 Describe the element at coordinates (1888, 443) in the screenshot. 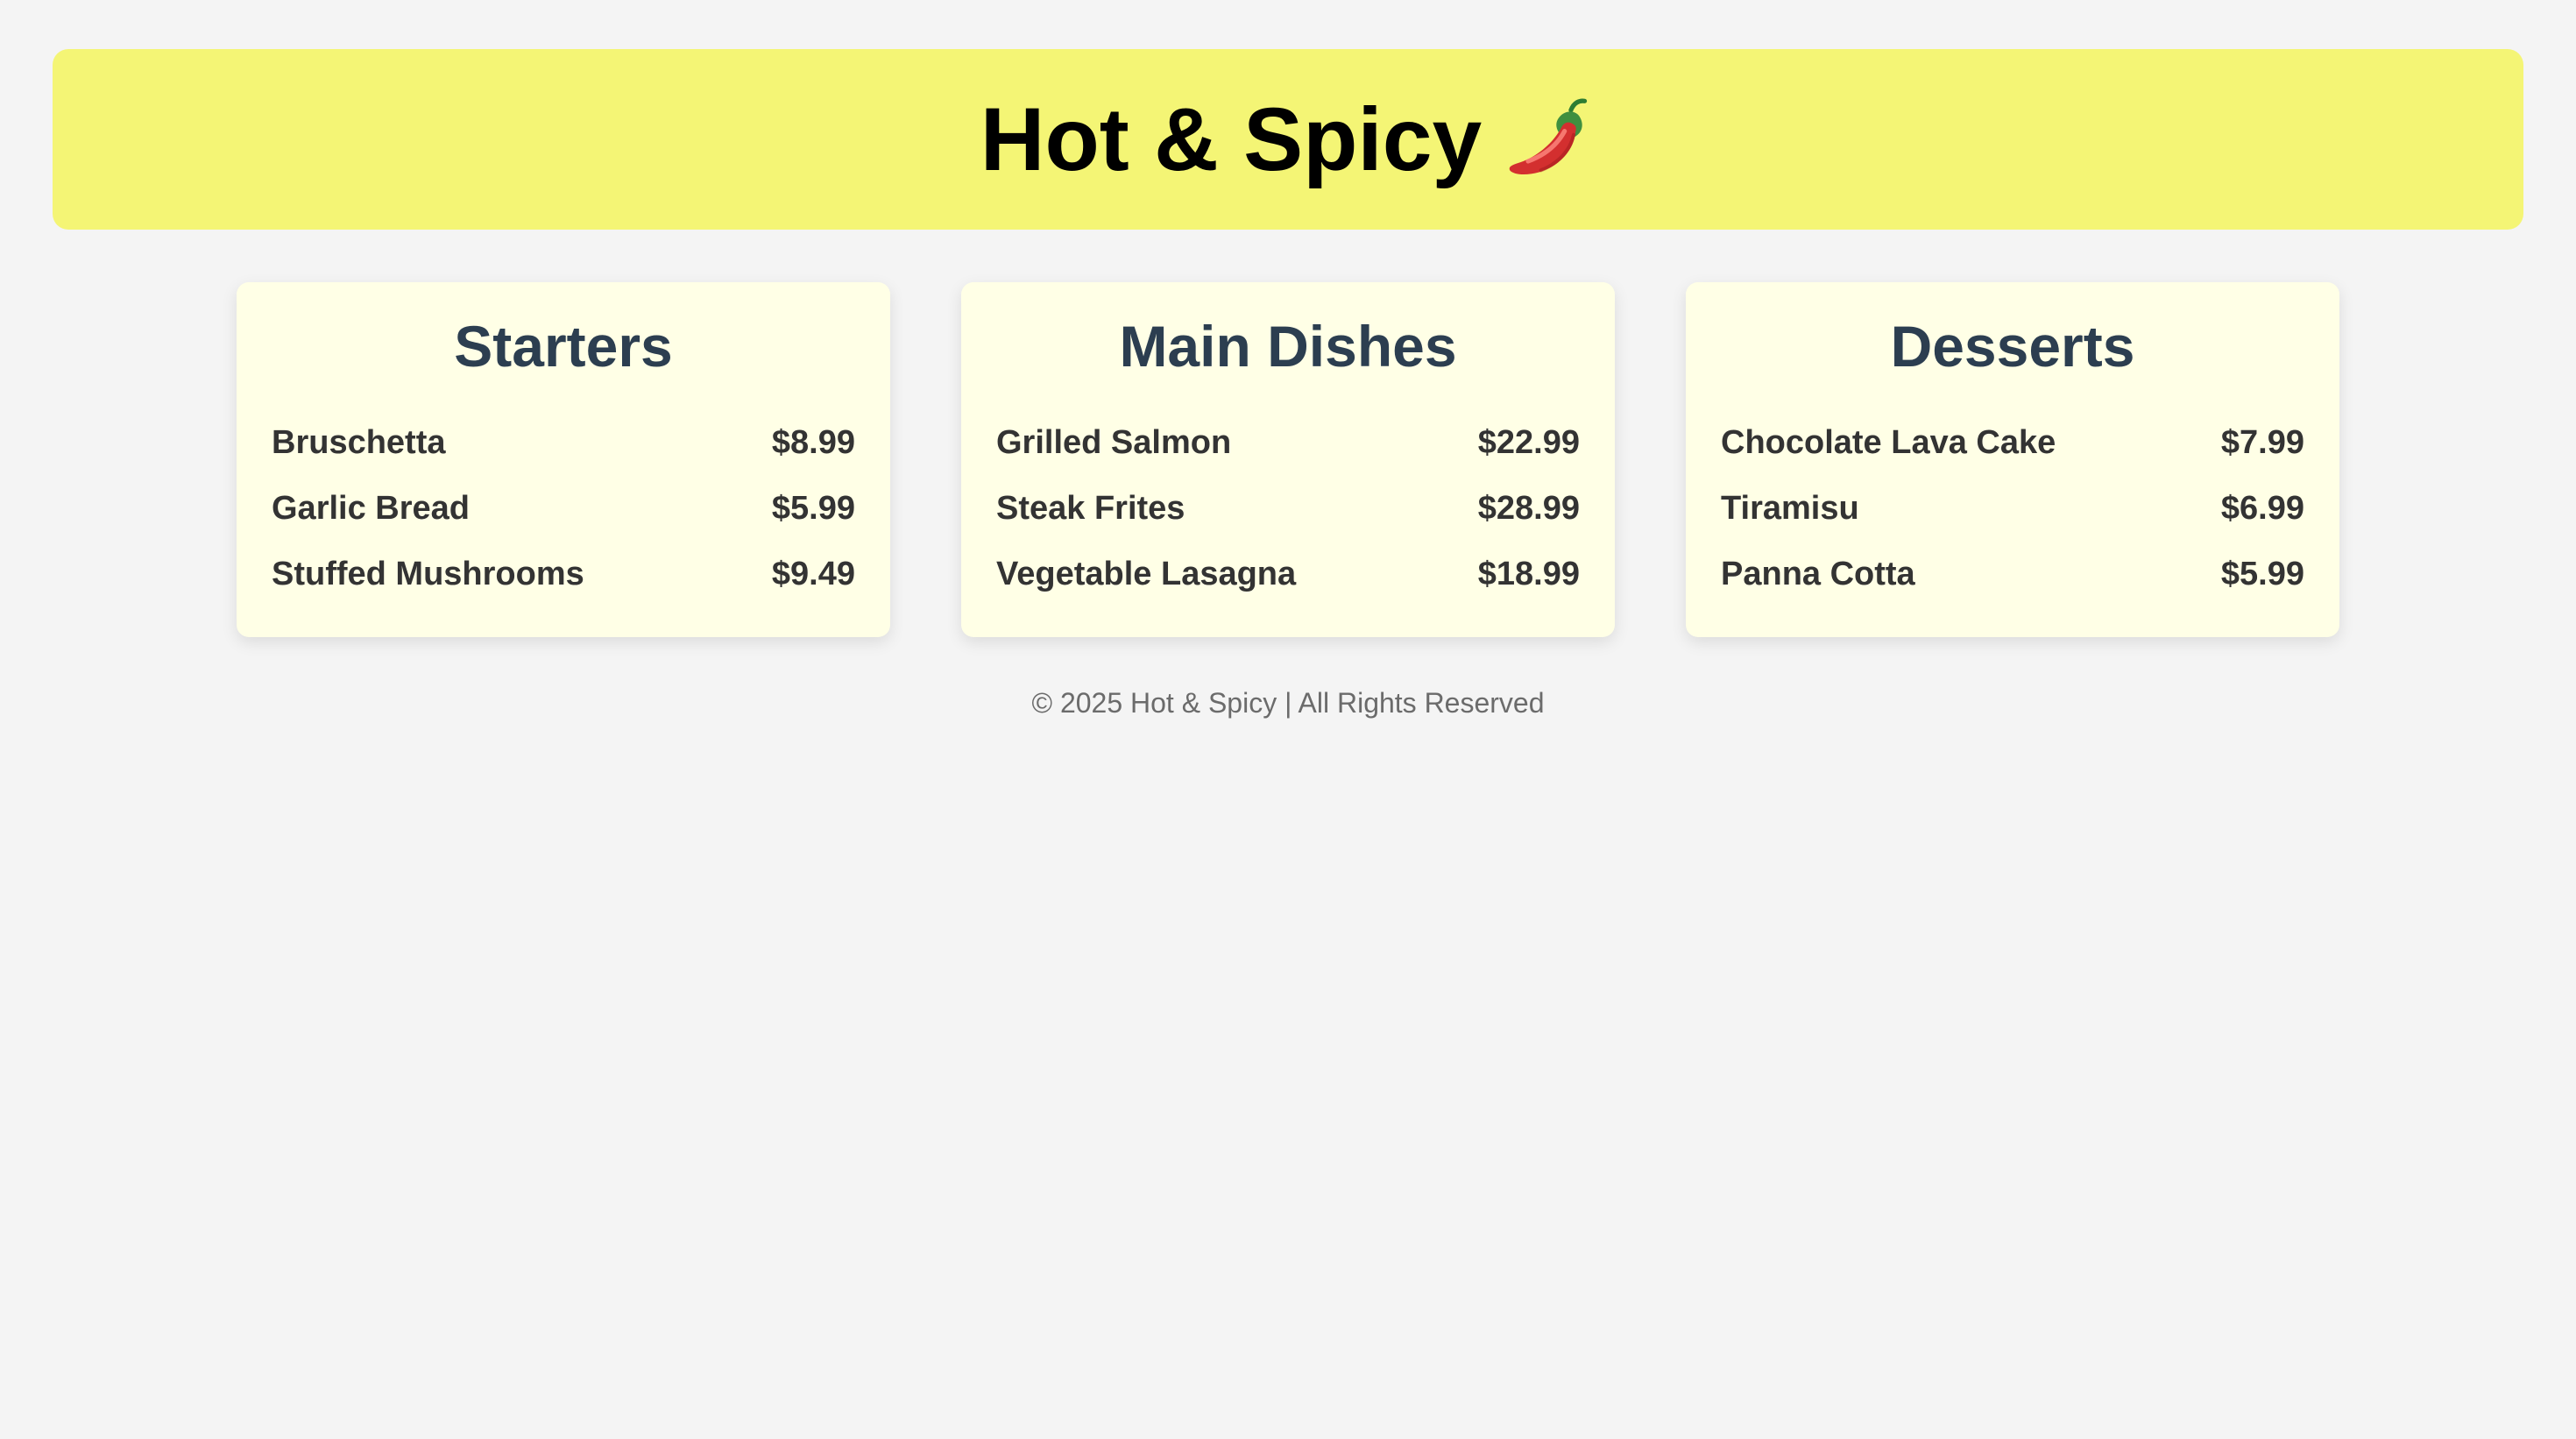

I see `menu-item-name: Chocolate Lava Cake` at that location.